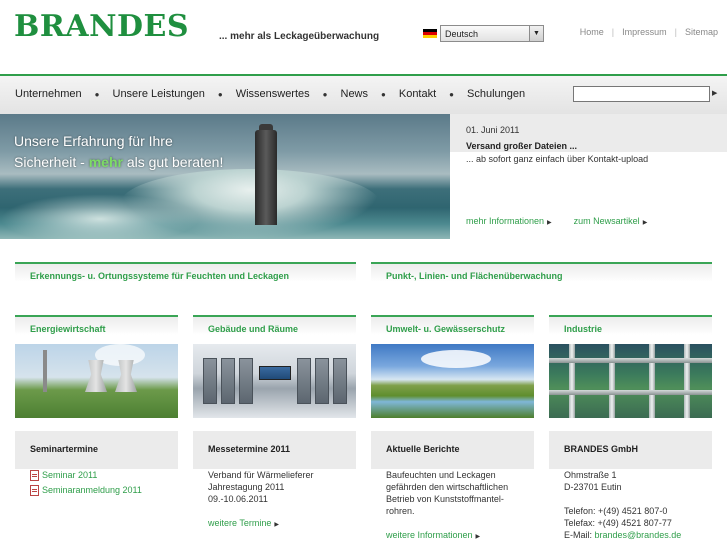  What do you see at coordinates (93, 141) in the screenshot?
I see `hero-line-1: Unsere Erfahrung für Ihre` at bounding box center [93, 141].